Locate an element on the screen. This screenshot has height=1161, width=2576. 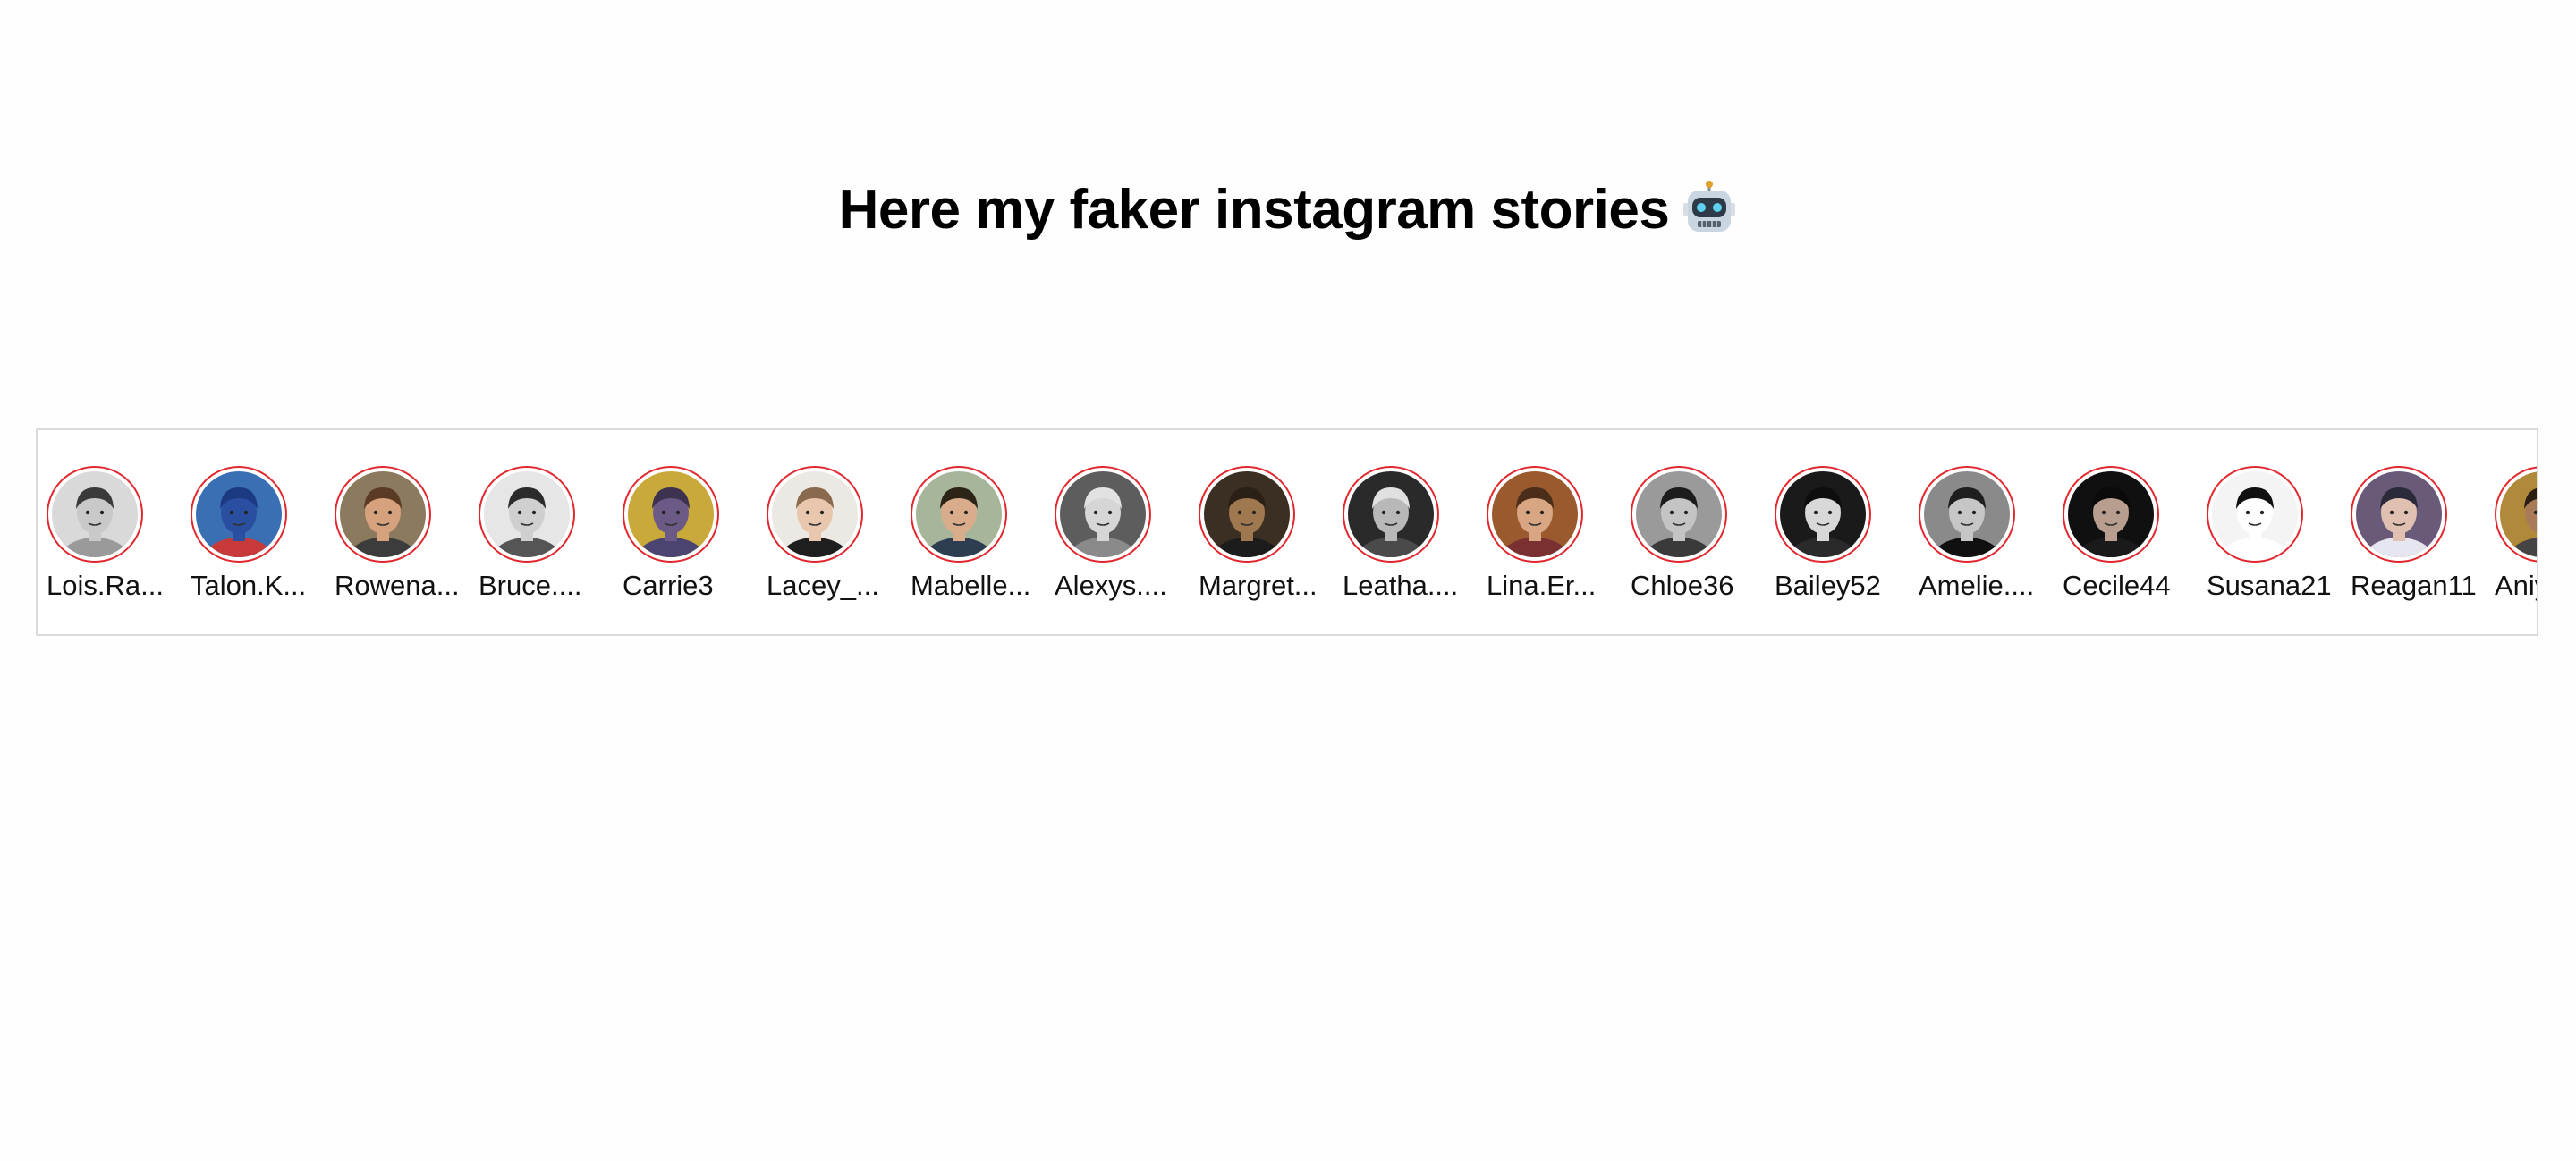
story-username: Chloe36 is located at coordinates (1682, 585).